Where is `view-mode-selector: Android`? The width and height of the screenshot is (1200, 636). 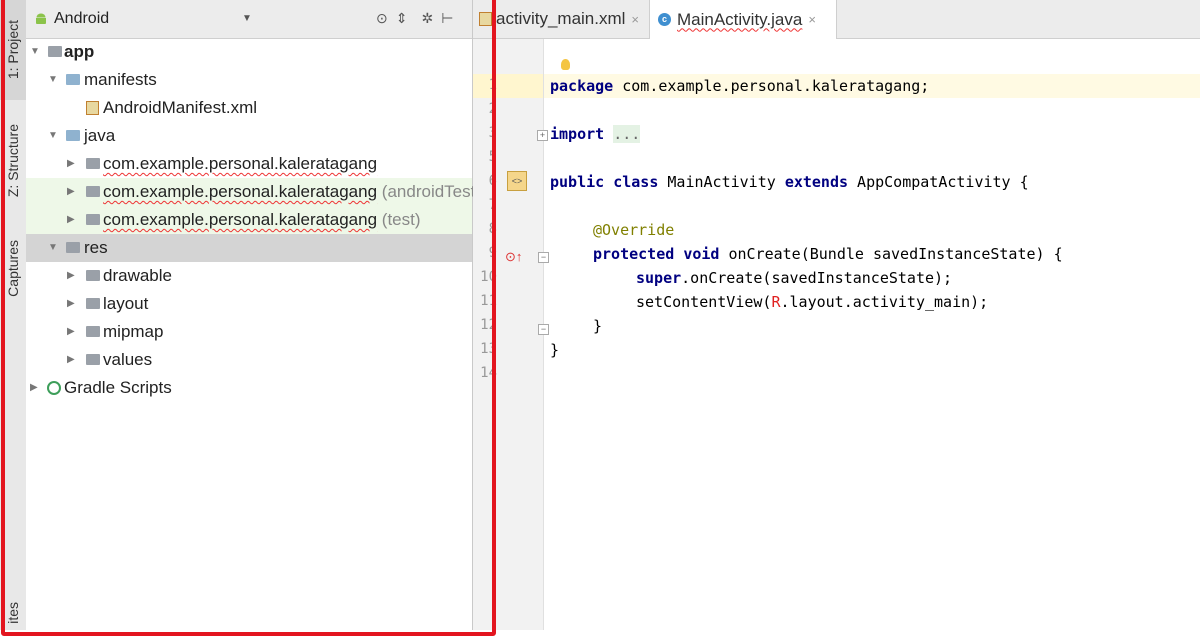
view-mode-selector: Android is located at coordinates (81, 19).